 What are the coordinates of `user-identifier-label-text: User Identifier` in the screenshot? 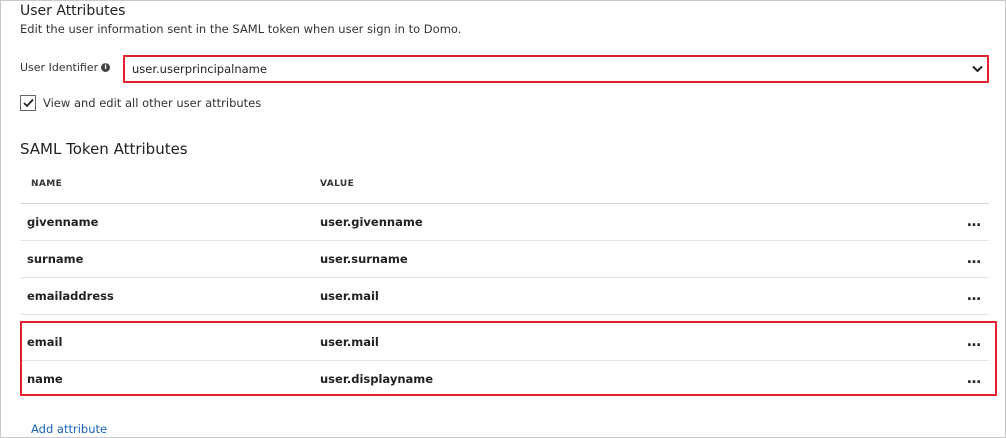 It's located at (59, 67).